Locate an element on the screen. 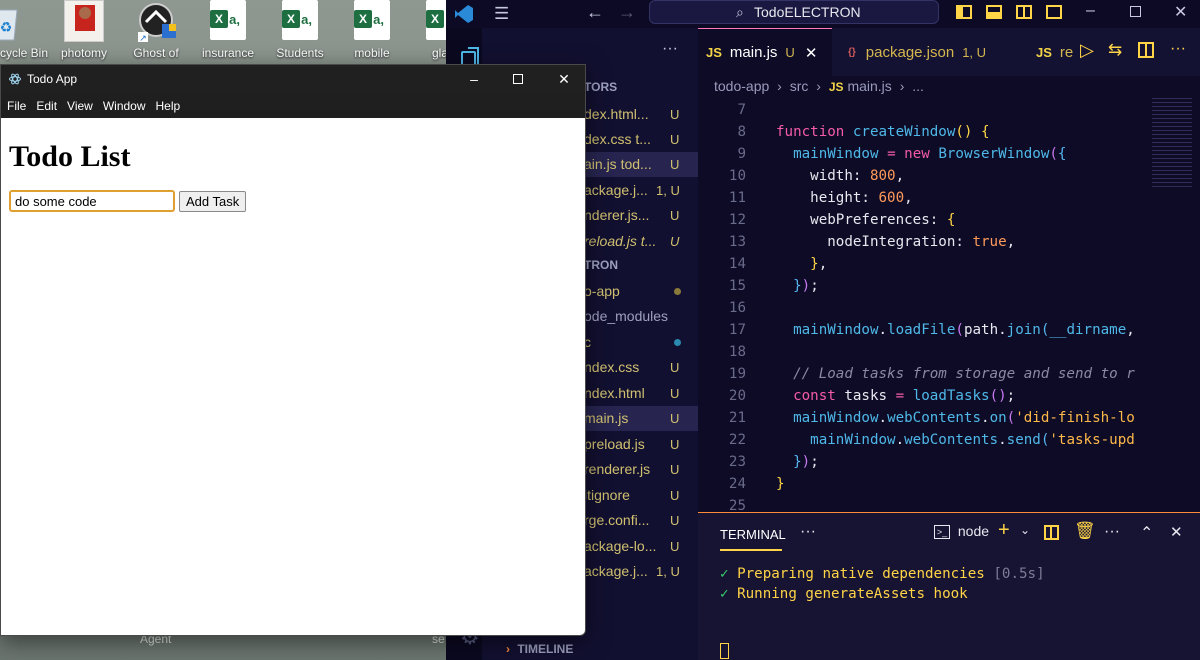 This screenshot has width=1200, height=660. desktop-icon-ghost: ↗ Ghost of is located at coordinates (156, 32).